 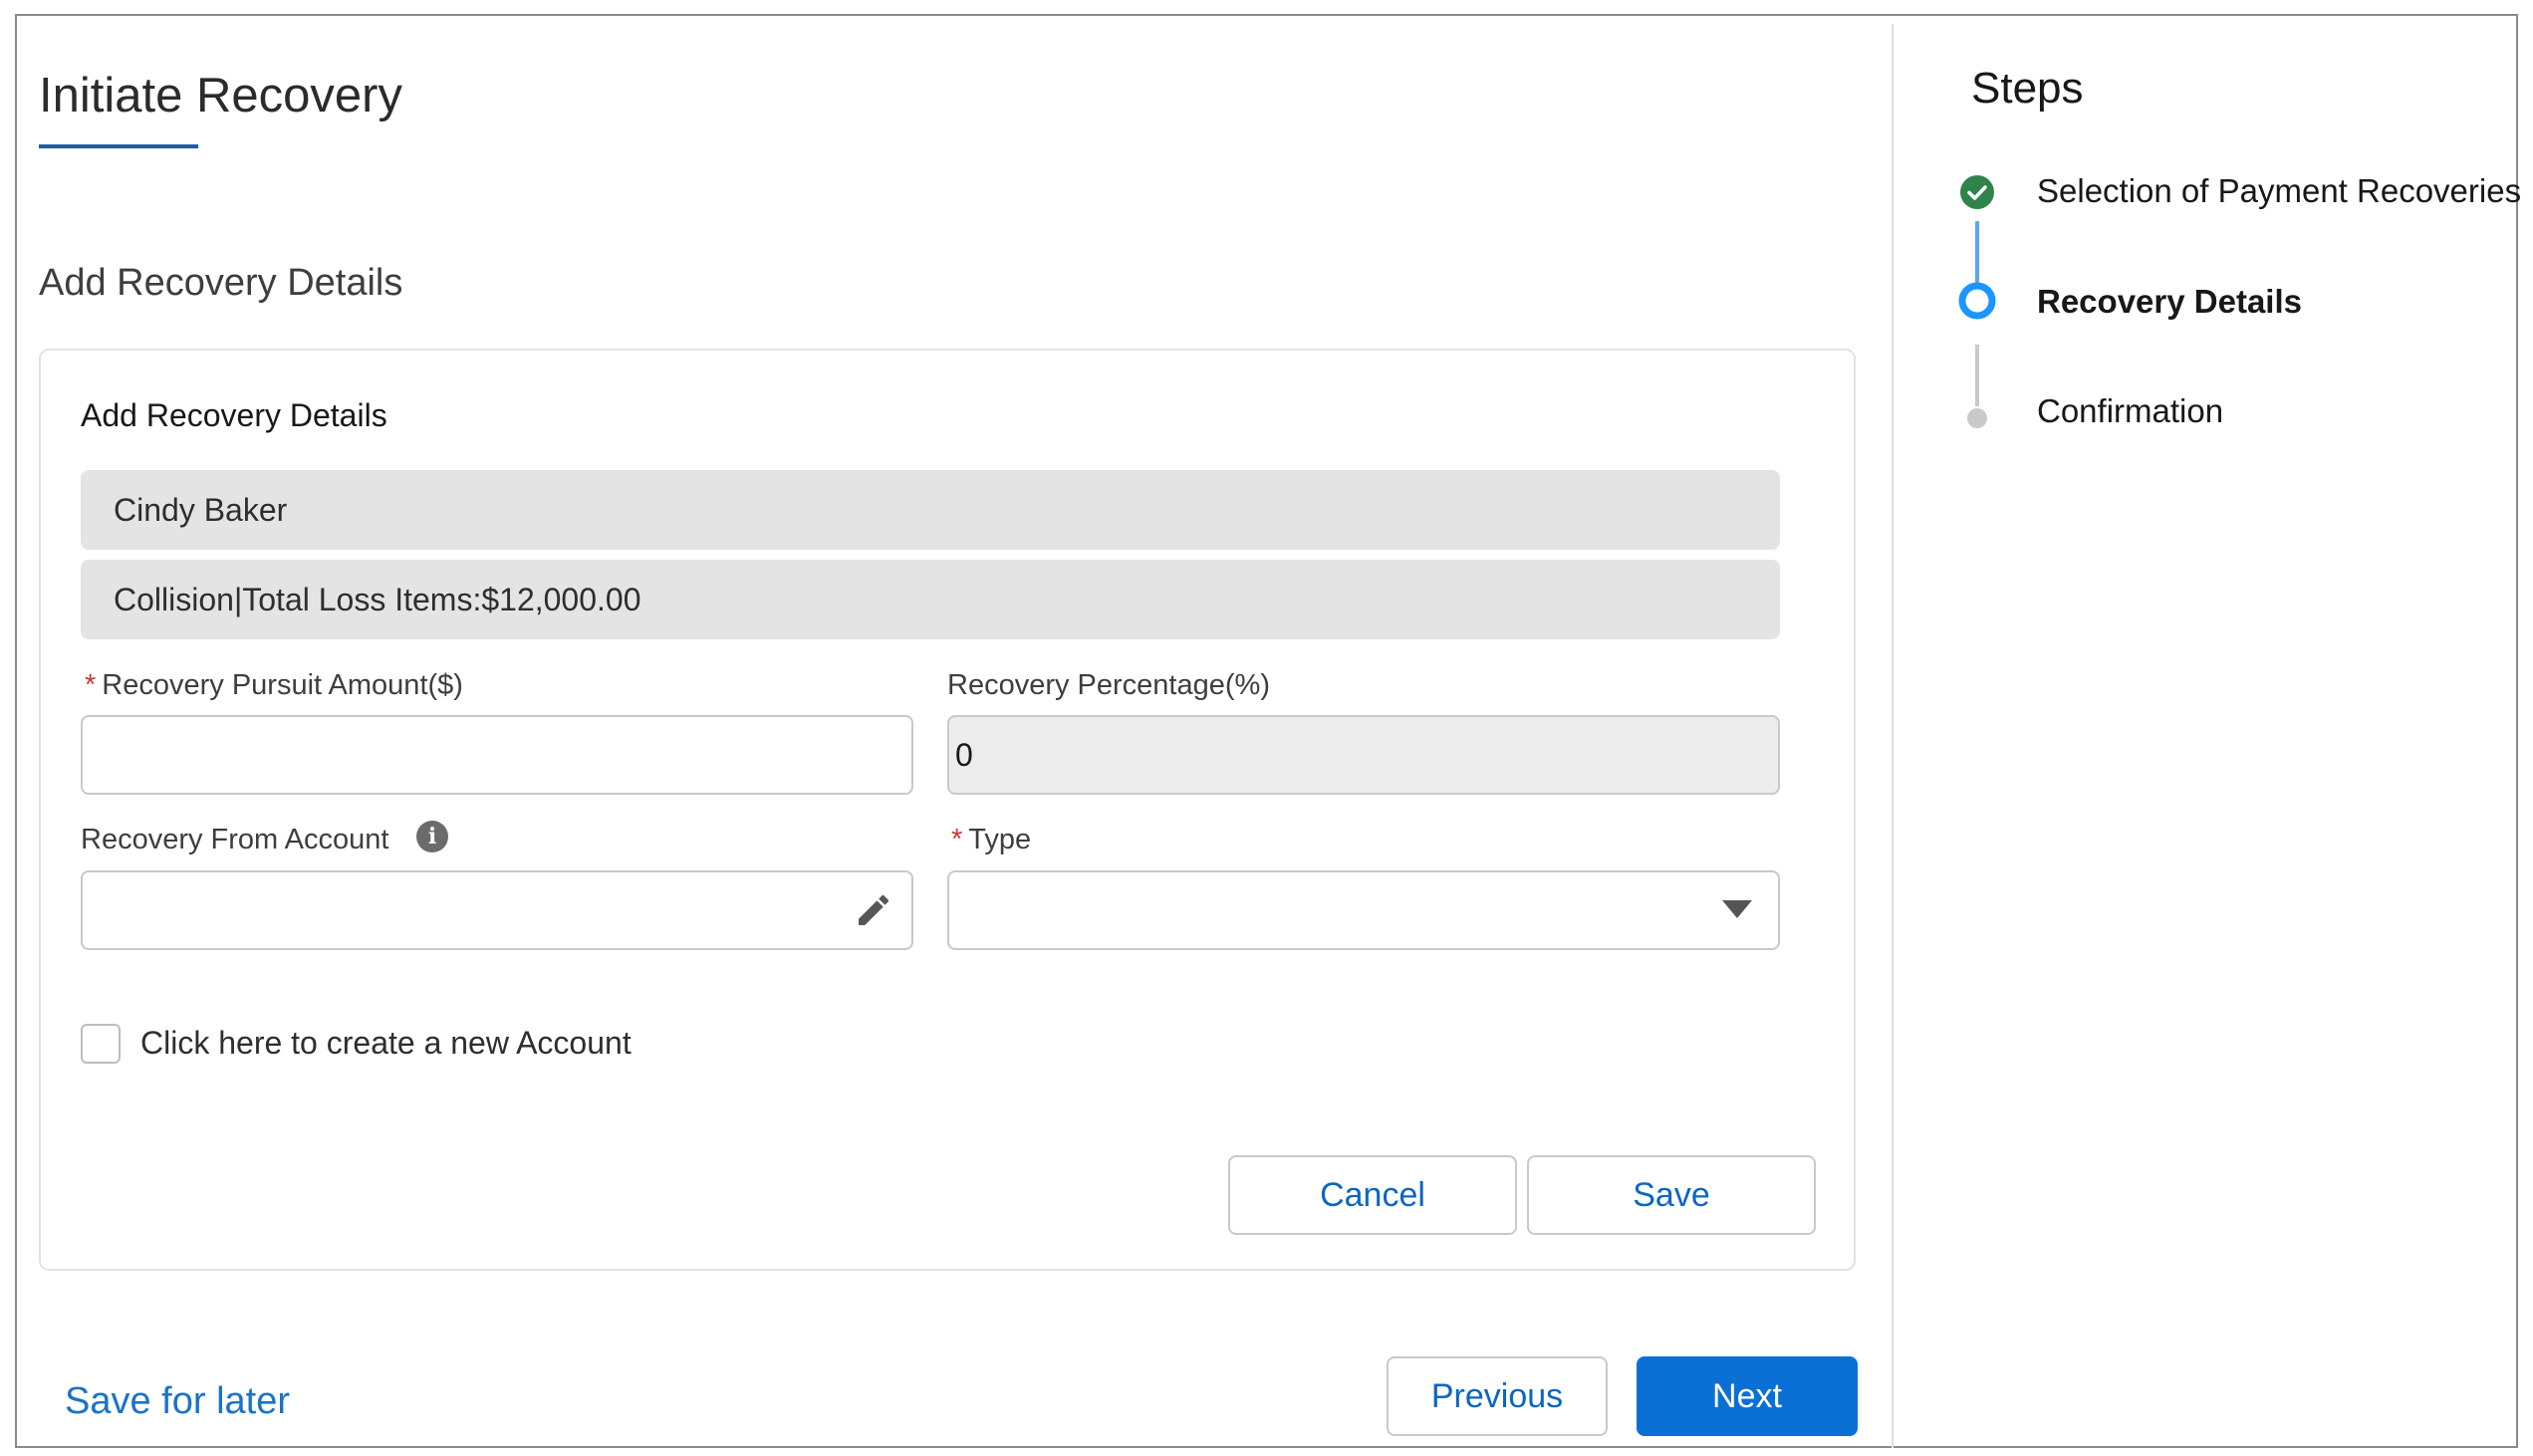 What do you see at coordinates (930, 510) in the screenshot?
I see `claimant-name-bar: Cindy Baker` at bounding box center [930, 510].